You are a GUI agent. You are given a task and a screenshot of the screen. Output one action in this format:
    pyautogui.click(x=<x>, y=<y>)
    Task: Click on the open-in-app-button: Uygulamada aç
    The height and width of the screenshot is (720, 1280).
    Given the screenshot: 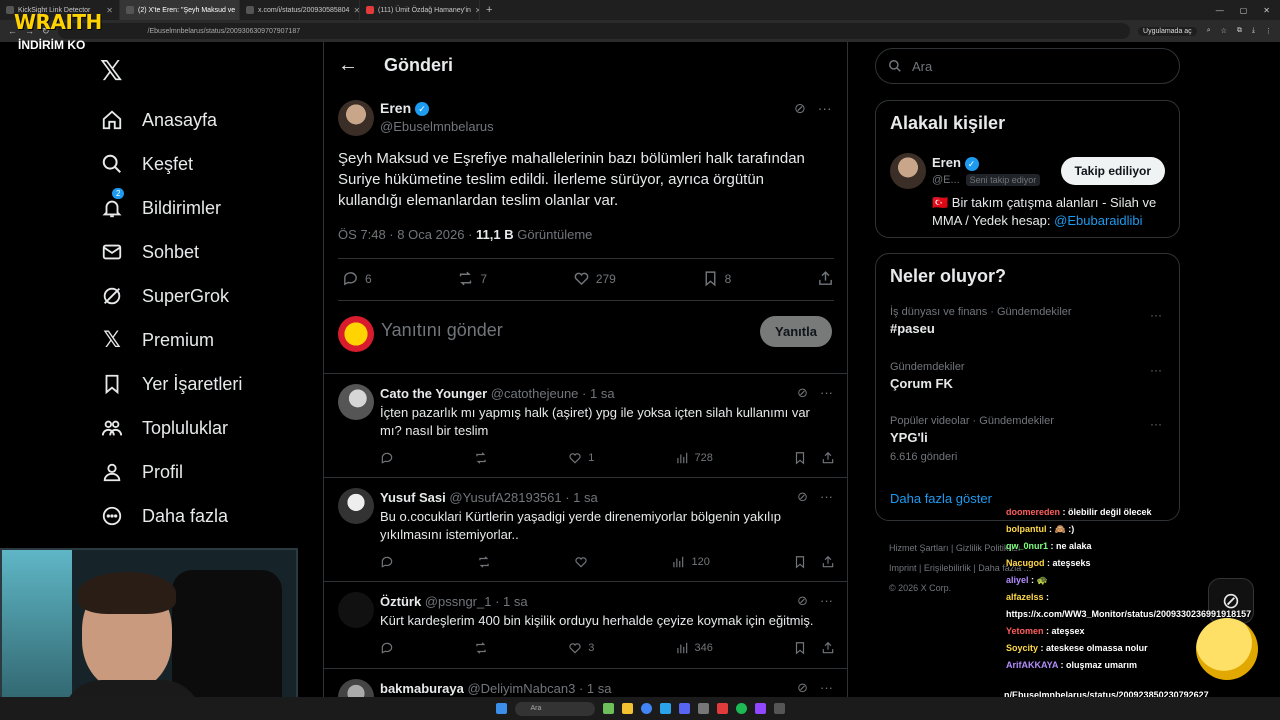 What is the action you would take?
    pyautogui.click(x=1167, y=31)
    